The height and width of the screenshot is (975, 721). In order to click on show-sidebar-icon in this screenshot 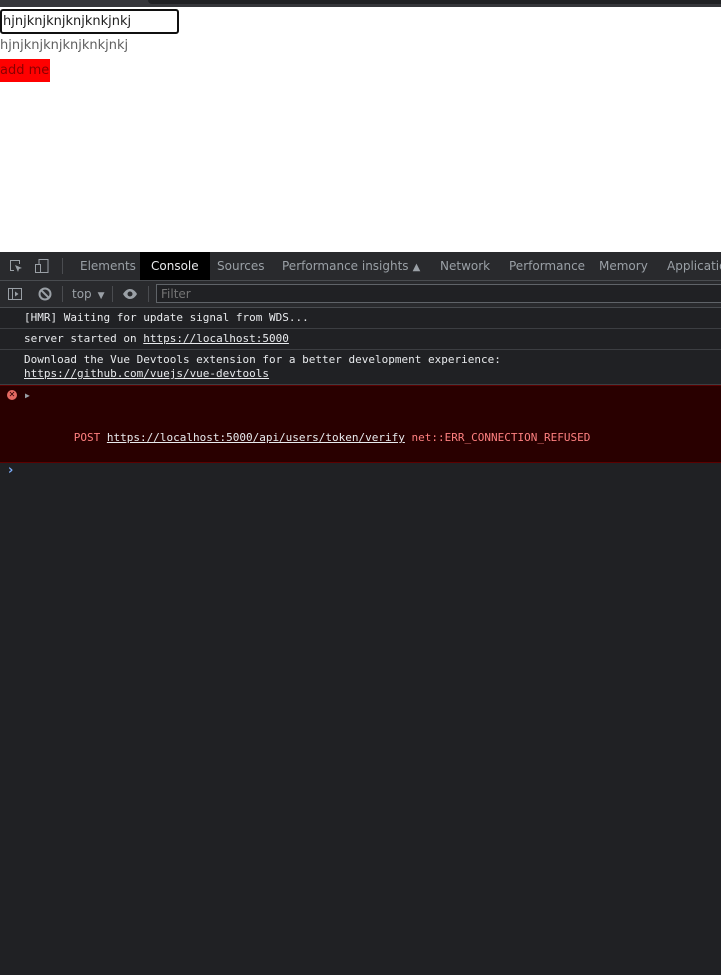, I will do `click(15, 294)`.